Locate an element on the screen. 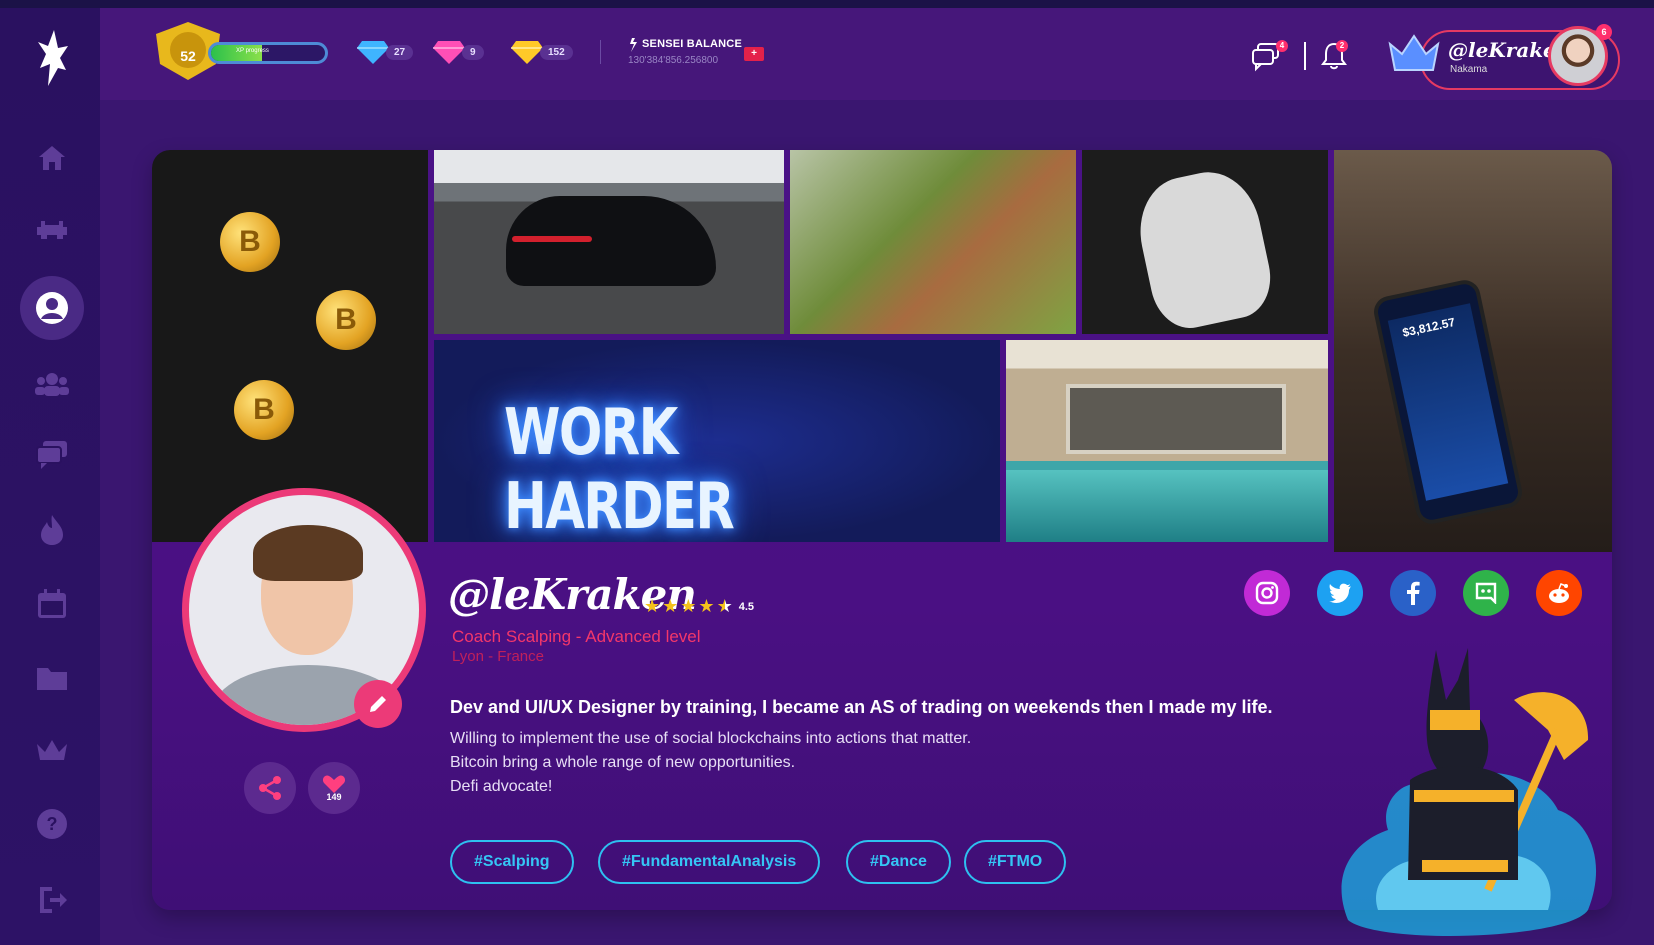  gallery-photo-phone: $3,812.57 is located at coordinates (1473, 351).